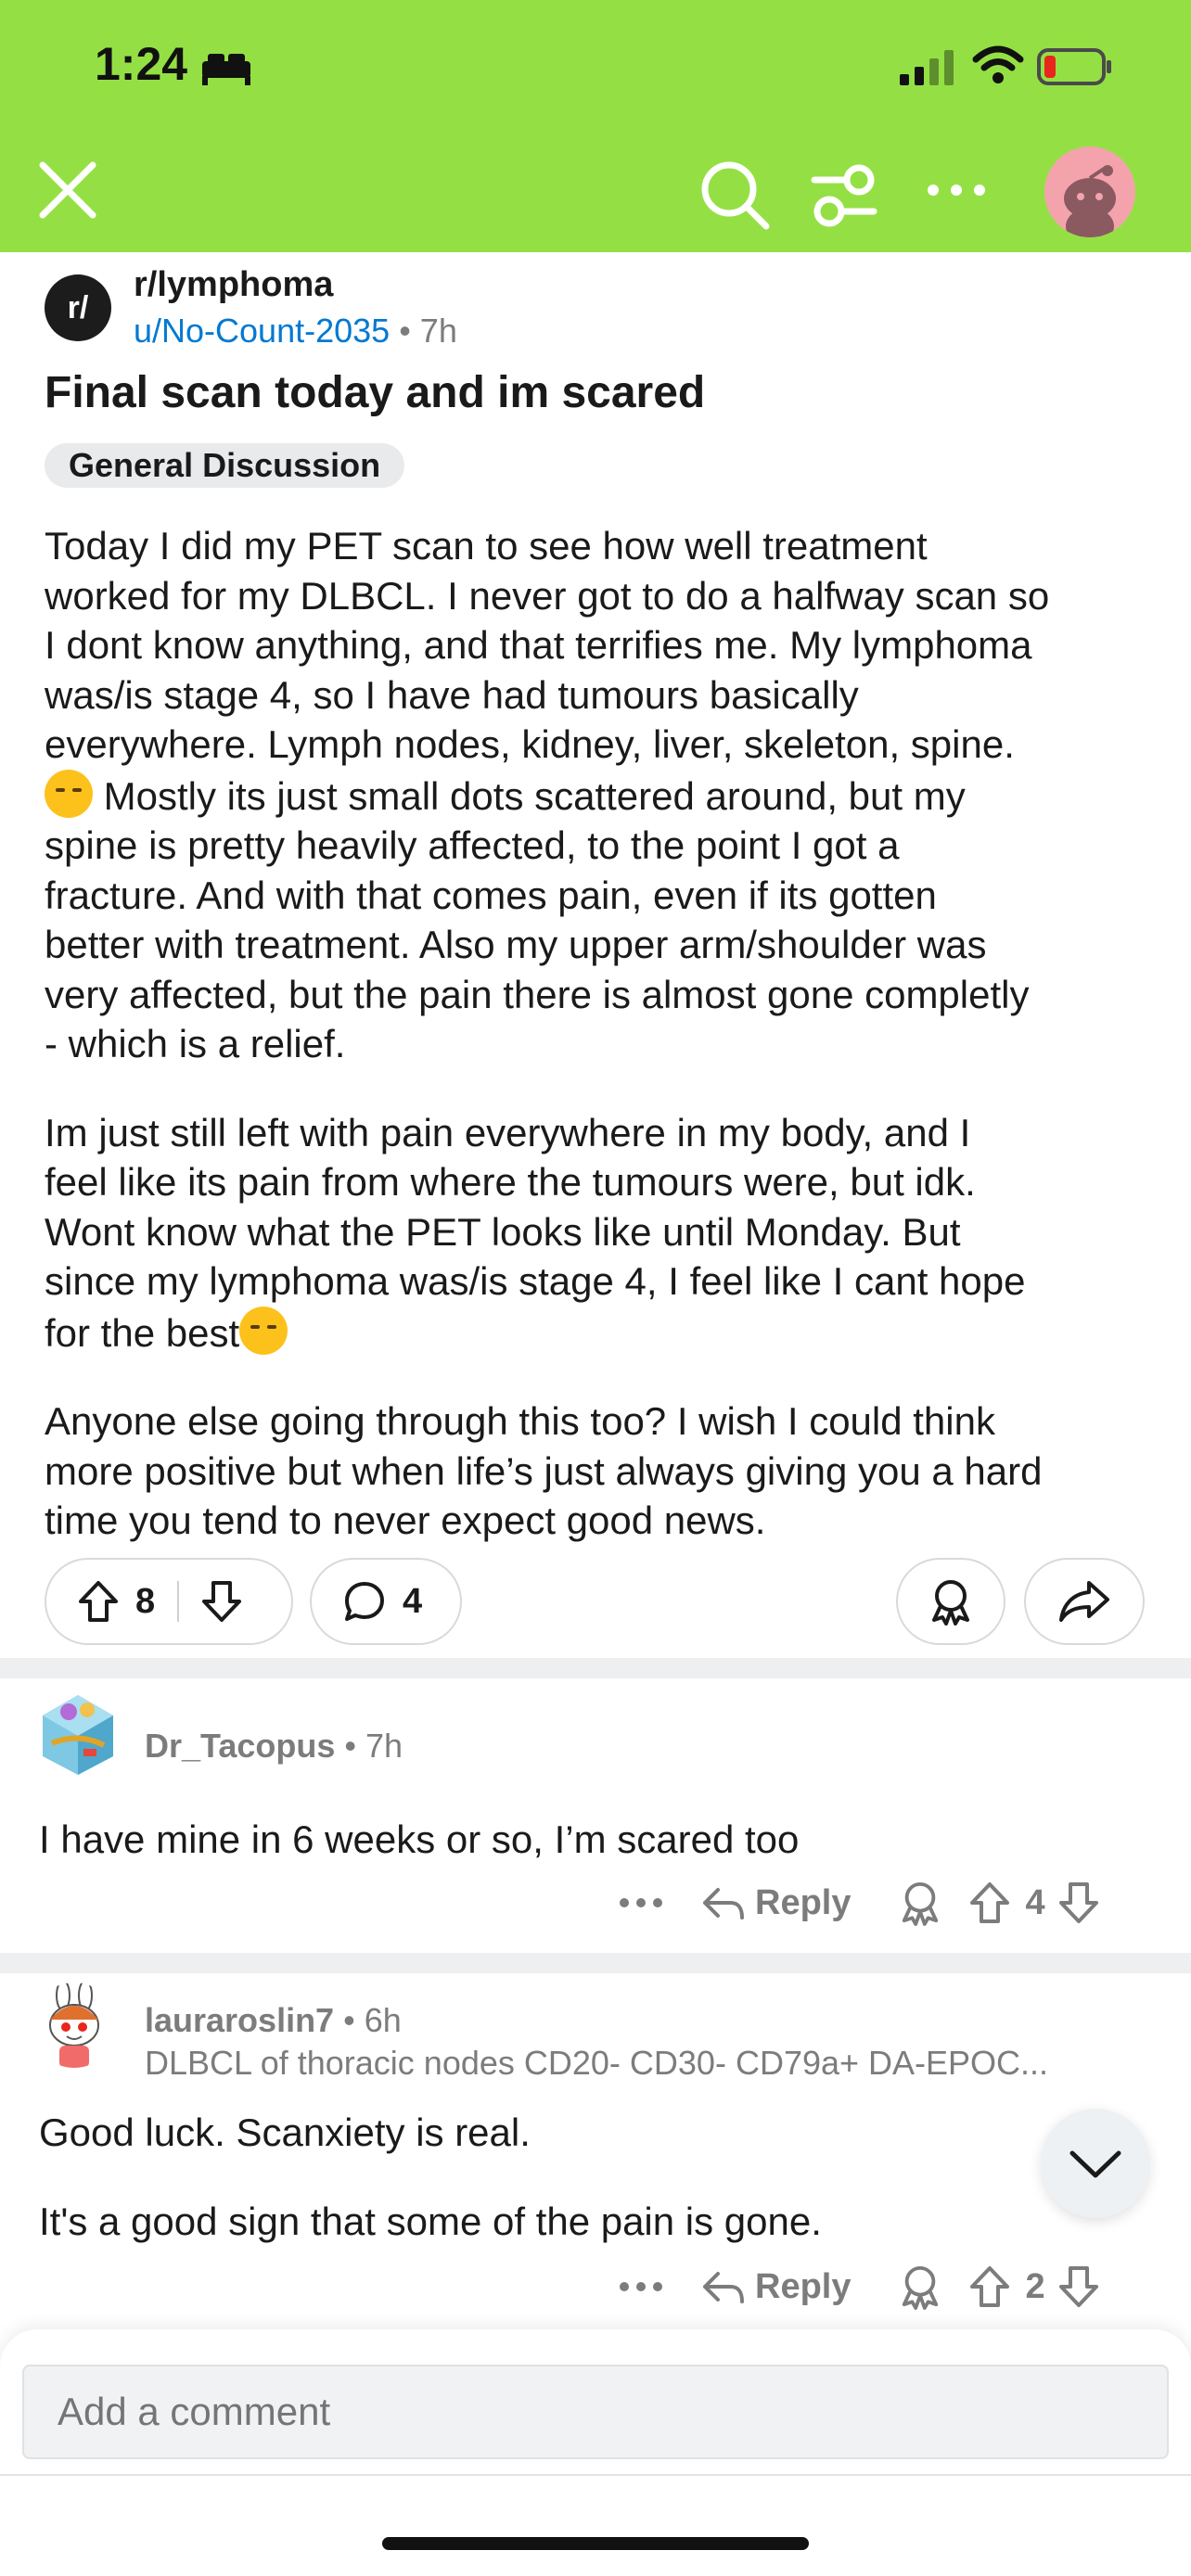 The width and height of the screenshot is (1191, 2576). I want to click on snoo-avatar-icon, so click(1090, 201).